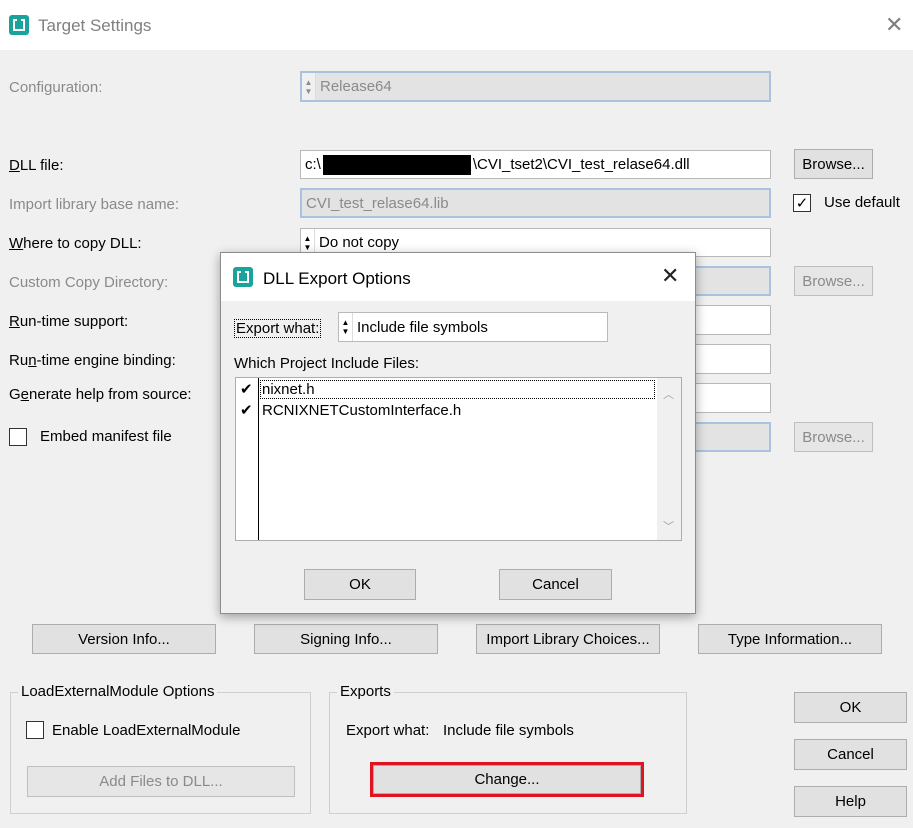 This screenshot has width=913, height=828. What do you see at coordinates (508, 730) in the screenshot?
I see `exports-export-what-value: Include file symbols` at bounding box center [508, 730].